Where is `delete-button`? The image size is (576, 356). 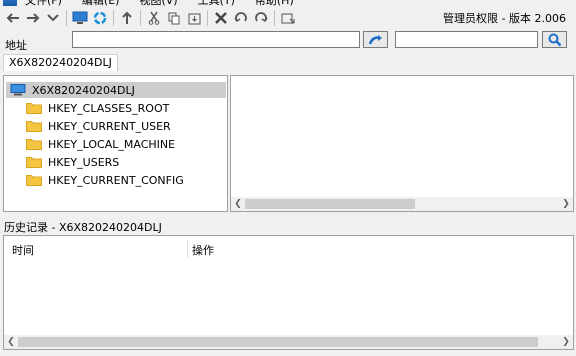 delete-button is located at coordinates (221, 18).